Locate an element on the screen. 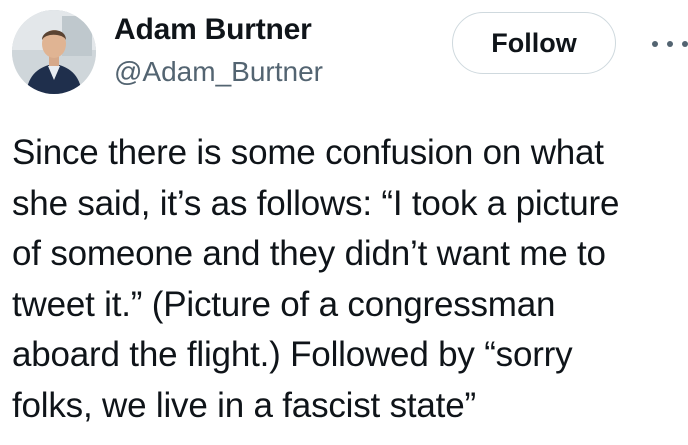 This screenshot has height=445, width=688. tweet-text-line: of someone and they didn’t want me to is located at coordinates (309, 253).